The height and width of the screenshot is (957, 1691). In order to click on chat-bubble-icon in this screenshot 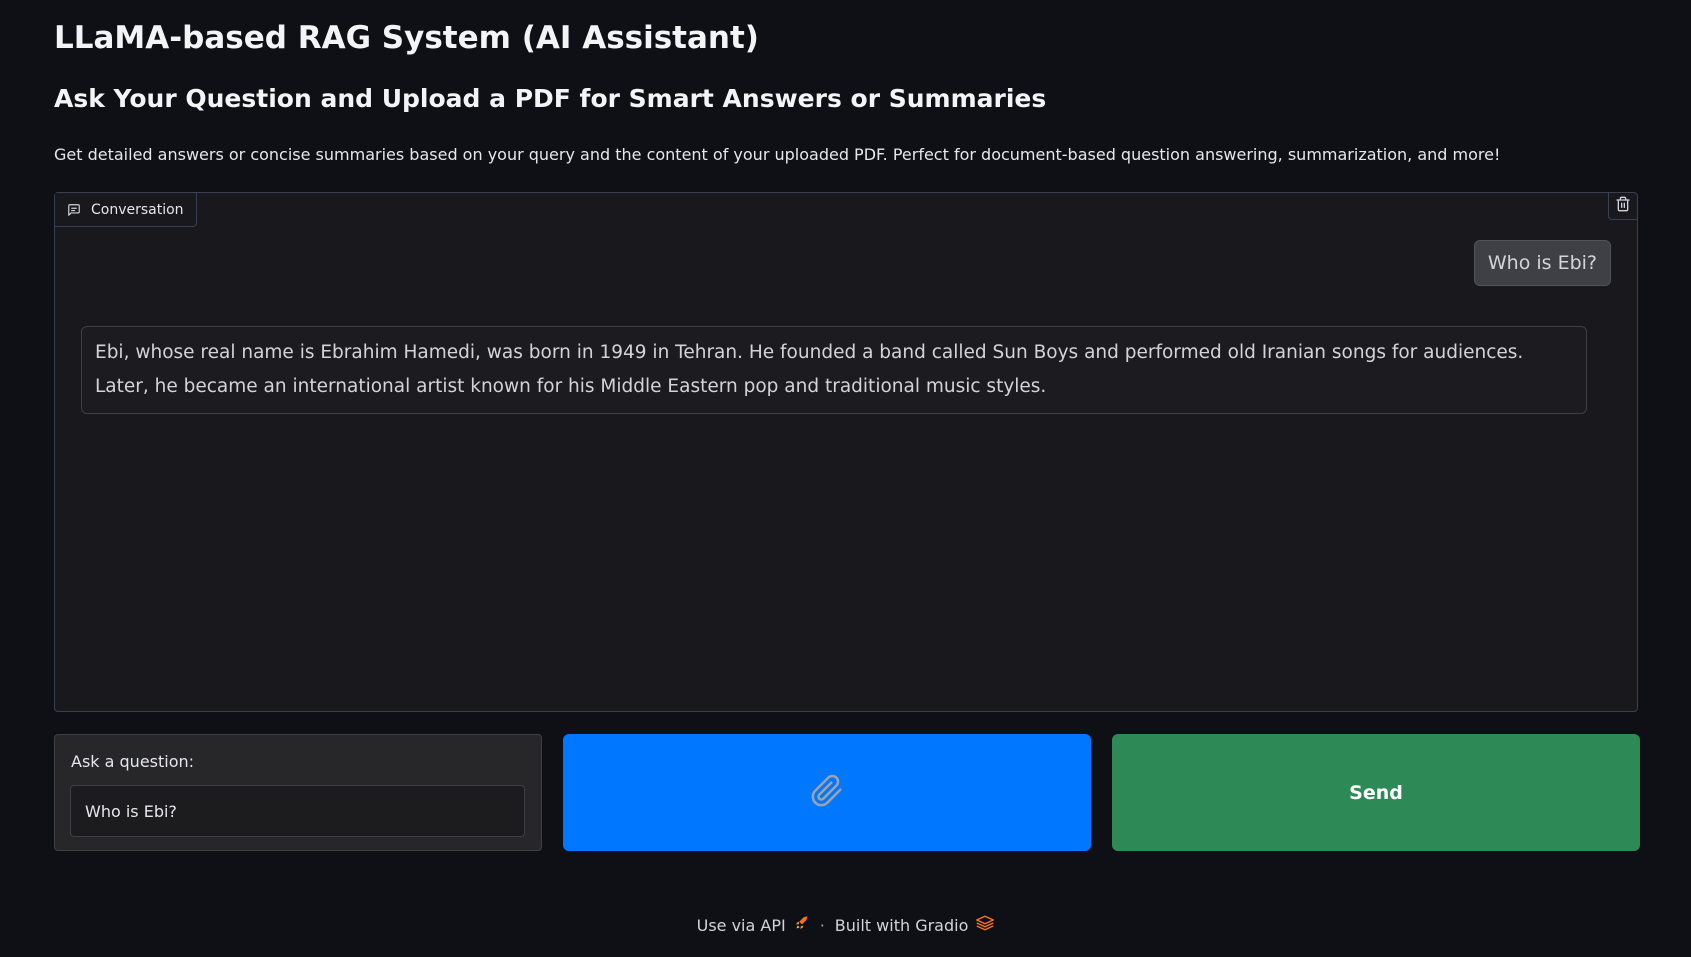, I will do `click(74, 210)`.